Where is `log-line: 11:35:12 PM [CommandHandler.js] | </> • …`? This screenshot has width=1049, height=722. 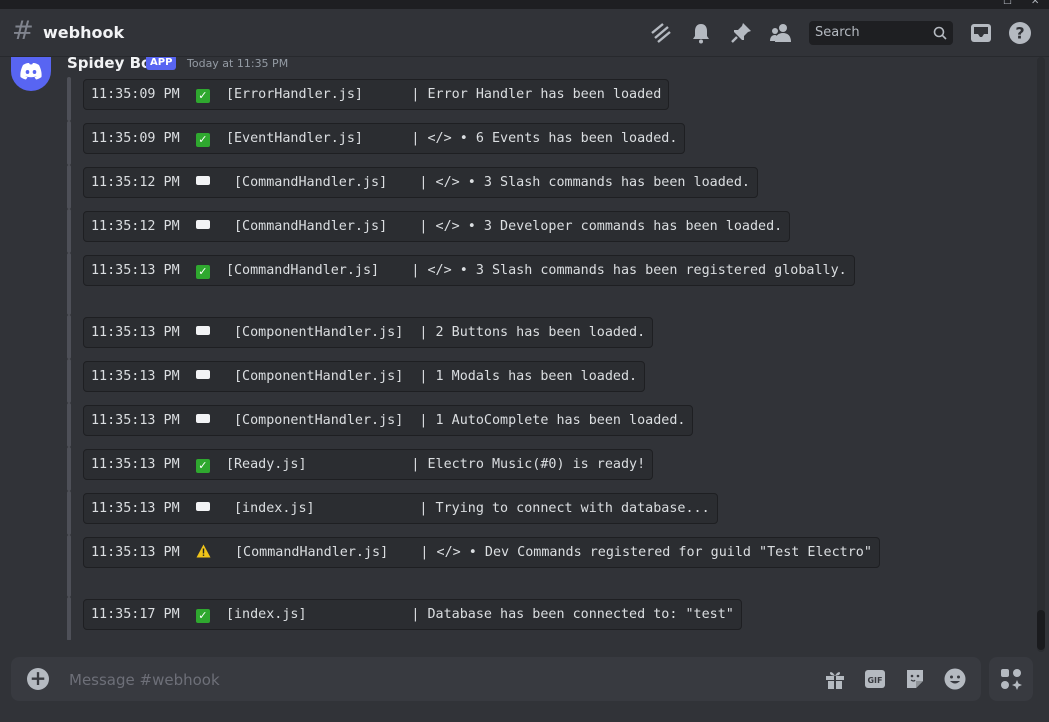
log-line: 11:35:12 PM [CommandHandler.js] | </> • … is located at coordinates (420, 182).